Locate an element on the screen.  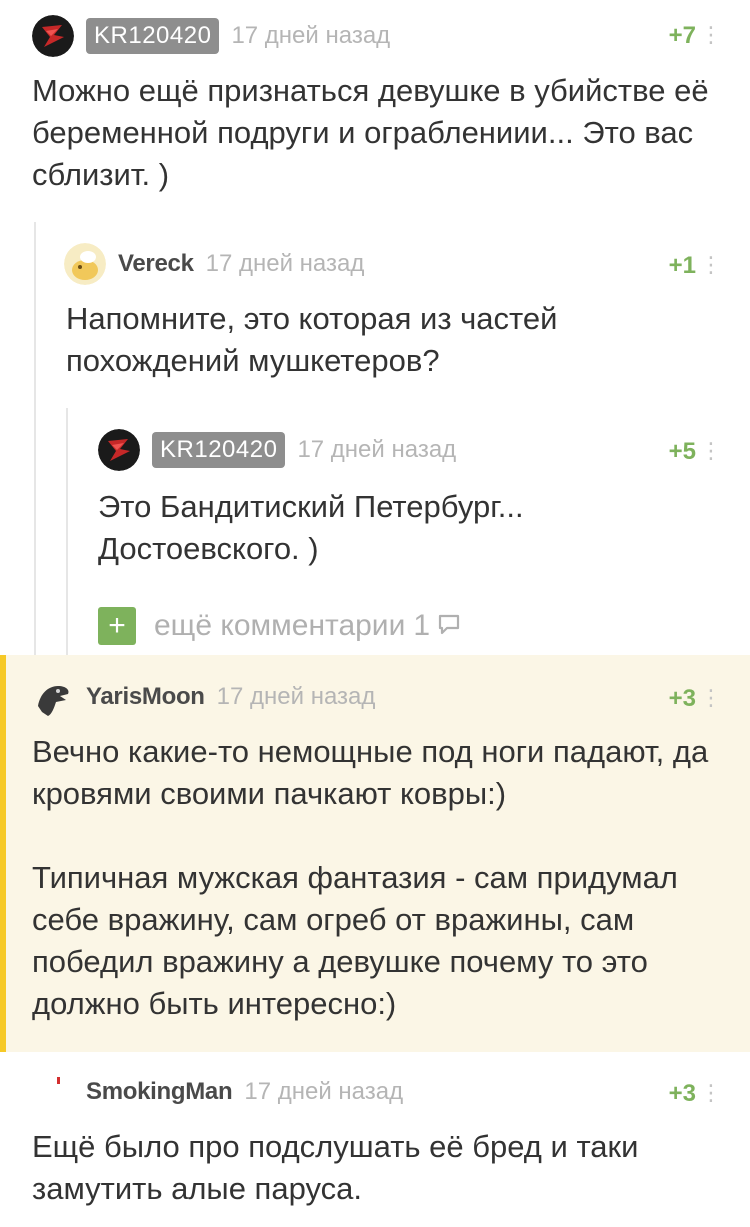
more-comments-button: + ещё комментарии 1 is located at coordinates (280, 626).